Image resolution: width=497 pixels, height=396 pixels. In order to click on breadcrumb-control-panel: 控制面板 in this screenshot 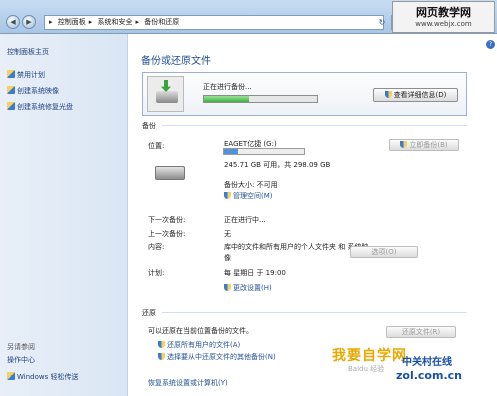, I will do `click(72, 22)`.